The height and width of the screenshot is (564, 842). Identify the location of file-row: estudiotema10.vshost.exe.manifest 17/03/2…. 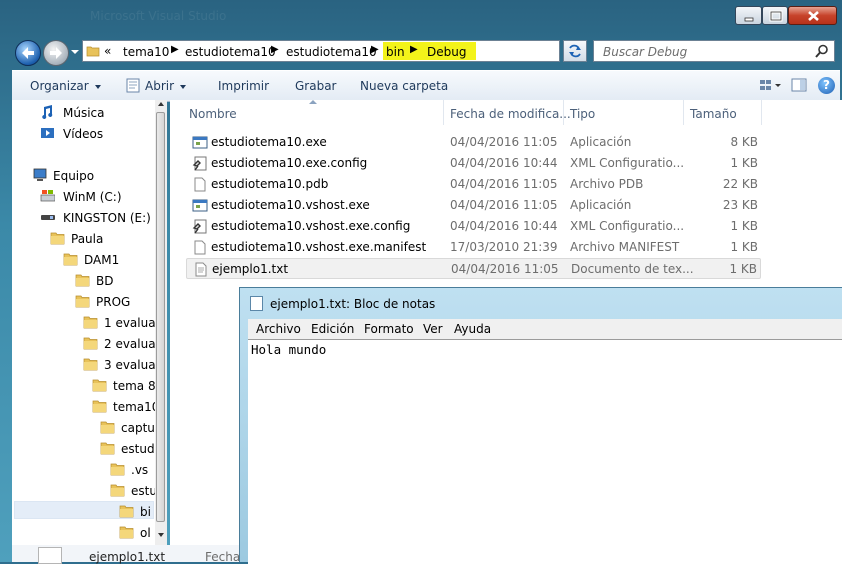
(473, 247).